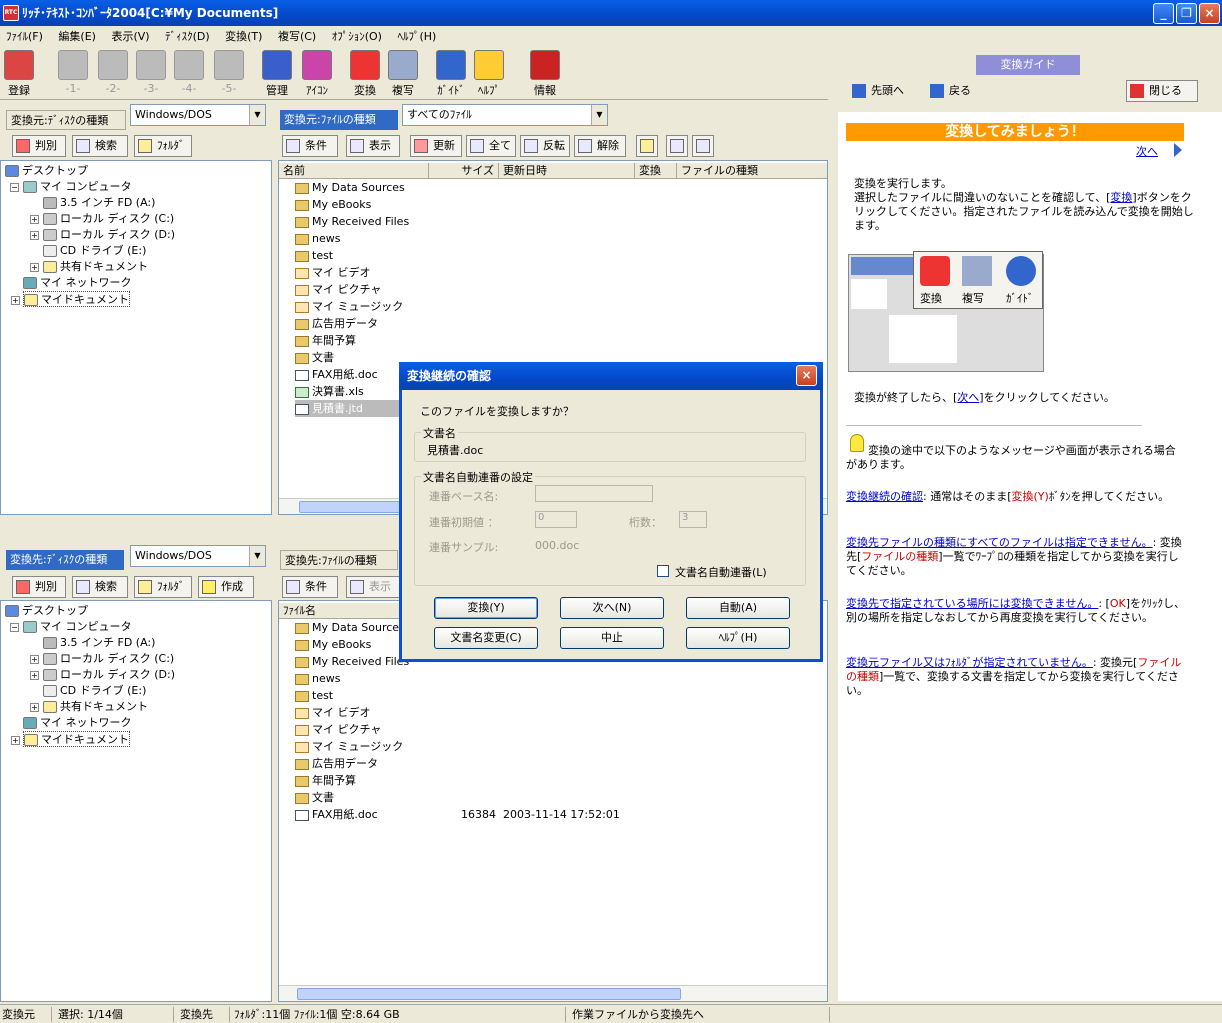 This screenshot has height=1023, width=1222. I want to click on slot5-button: -5-, so click(229, 74).